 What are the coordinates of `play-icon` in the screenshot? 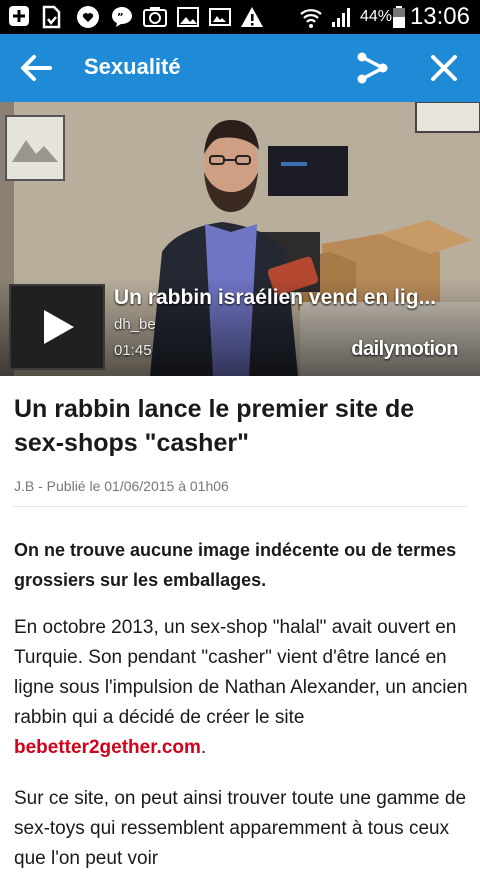 It's located at (59, 327).